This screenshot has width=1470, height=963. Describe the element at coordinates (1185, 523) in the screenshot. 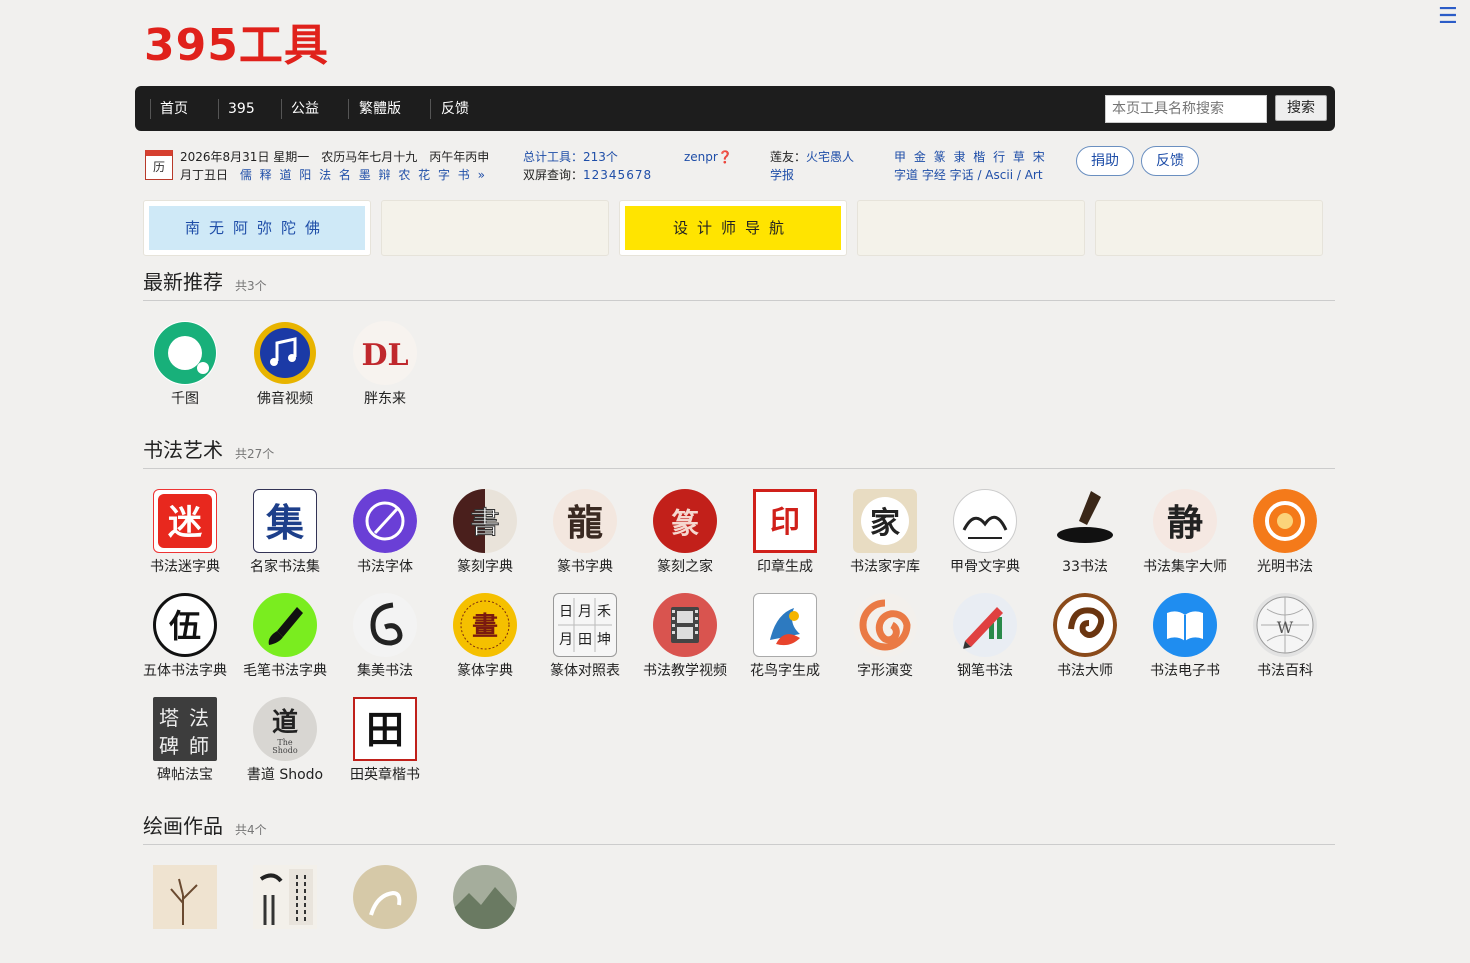

I see `svg-text: 静` at that location.